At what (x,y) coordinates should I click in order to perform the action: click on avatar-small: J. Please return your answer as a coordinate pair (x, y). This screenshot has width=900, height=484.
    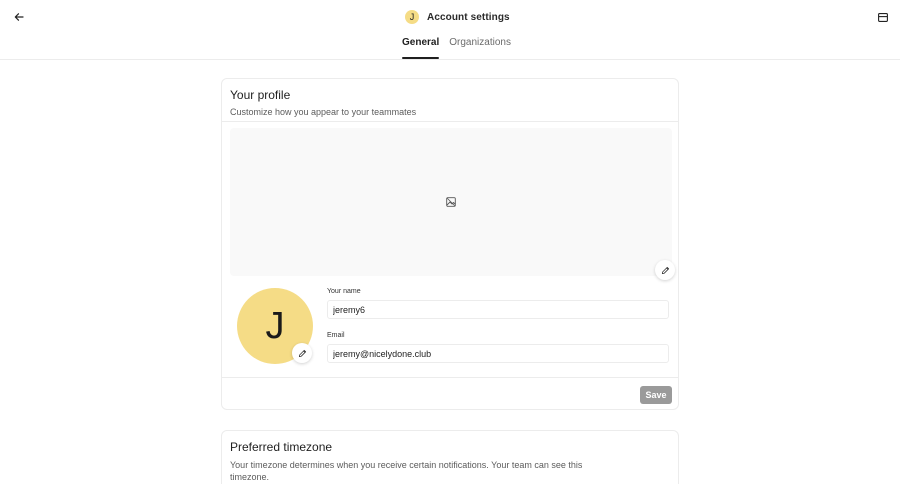
    Looking at the image, I should click on (412, 17).